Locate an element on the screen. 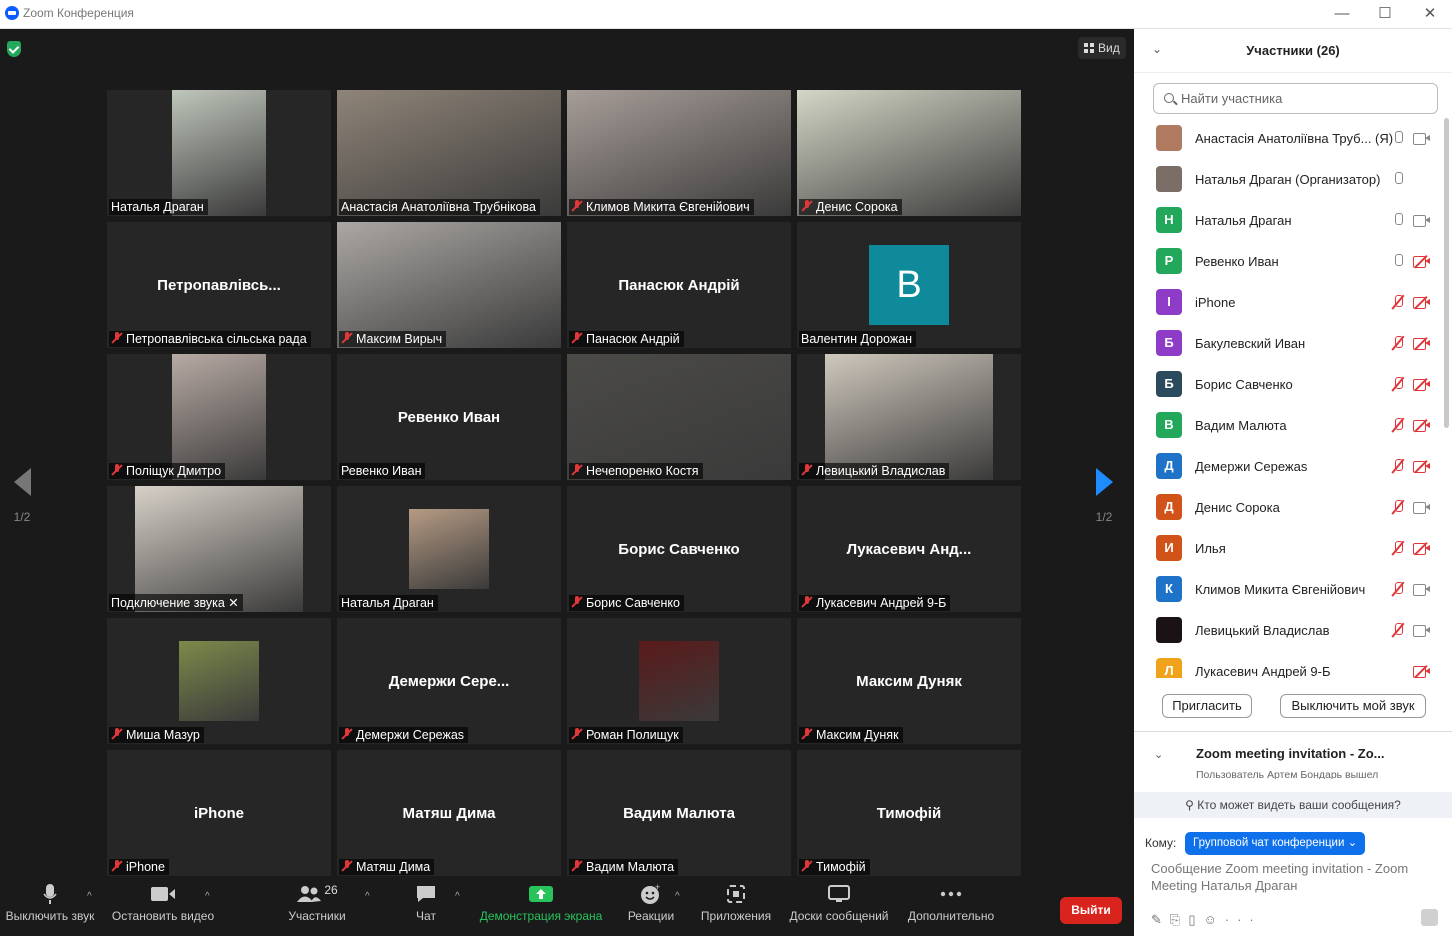 The width and height of the screenshot is (1452, 936). video-tile: Борис Савченко Борис Савченко is located at coordinates (679, 549).